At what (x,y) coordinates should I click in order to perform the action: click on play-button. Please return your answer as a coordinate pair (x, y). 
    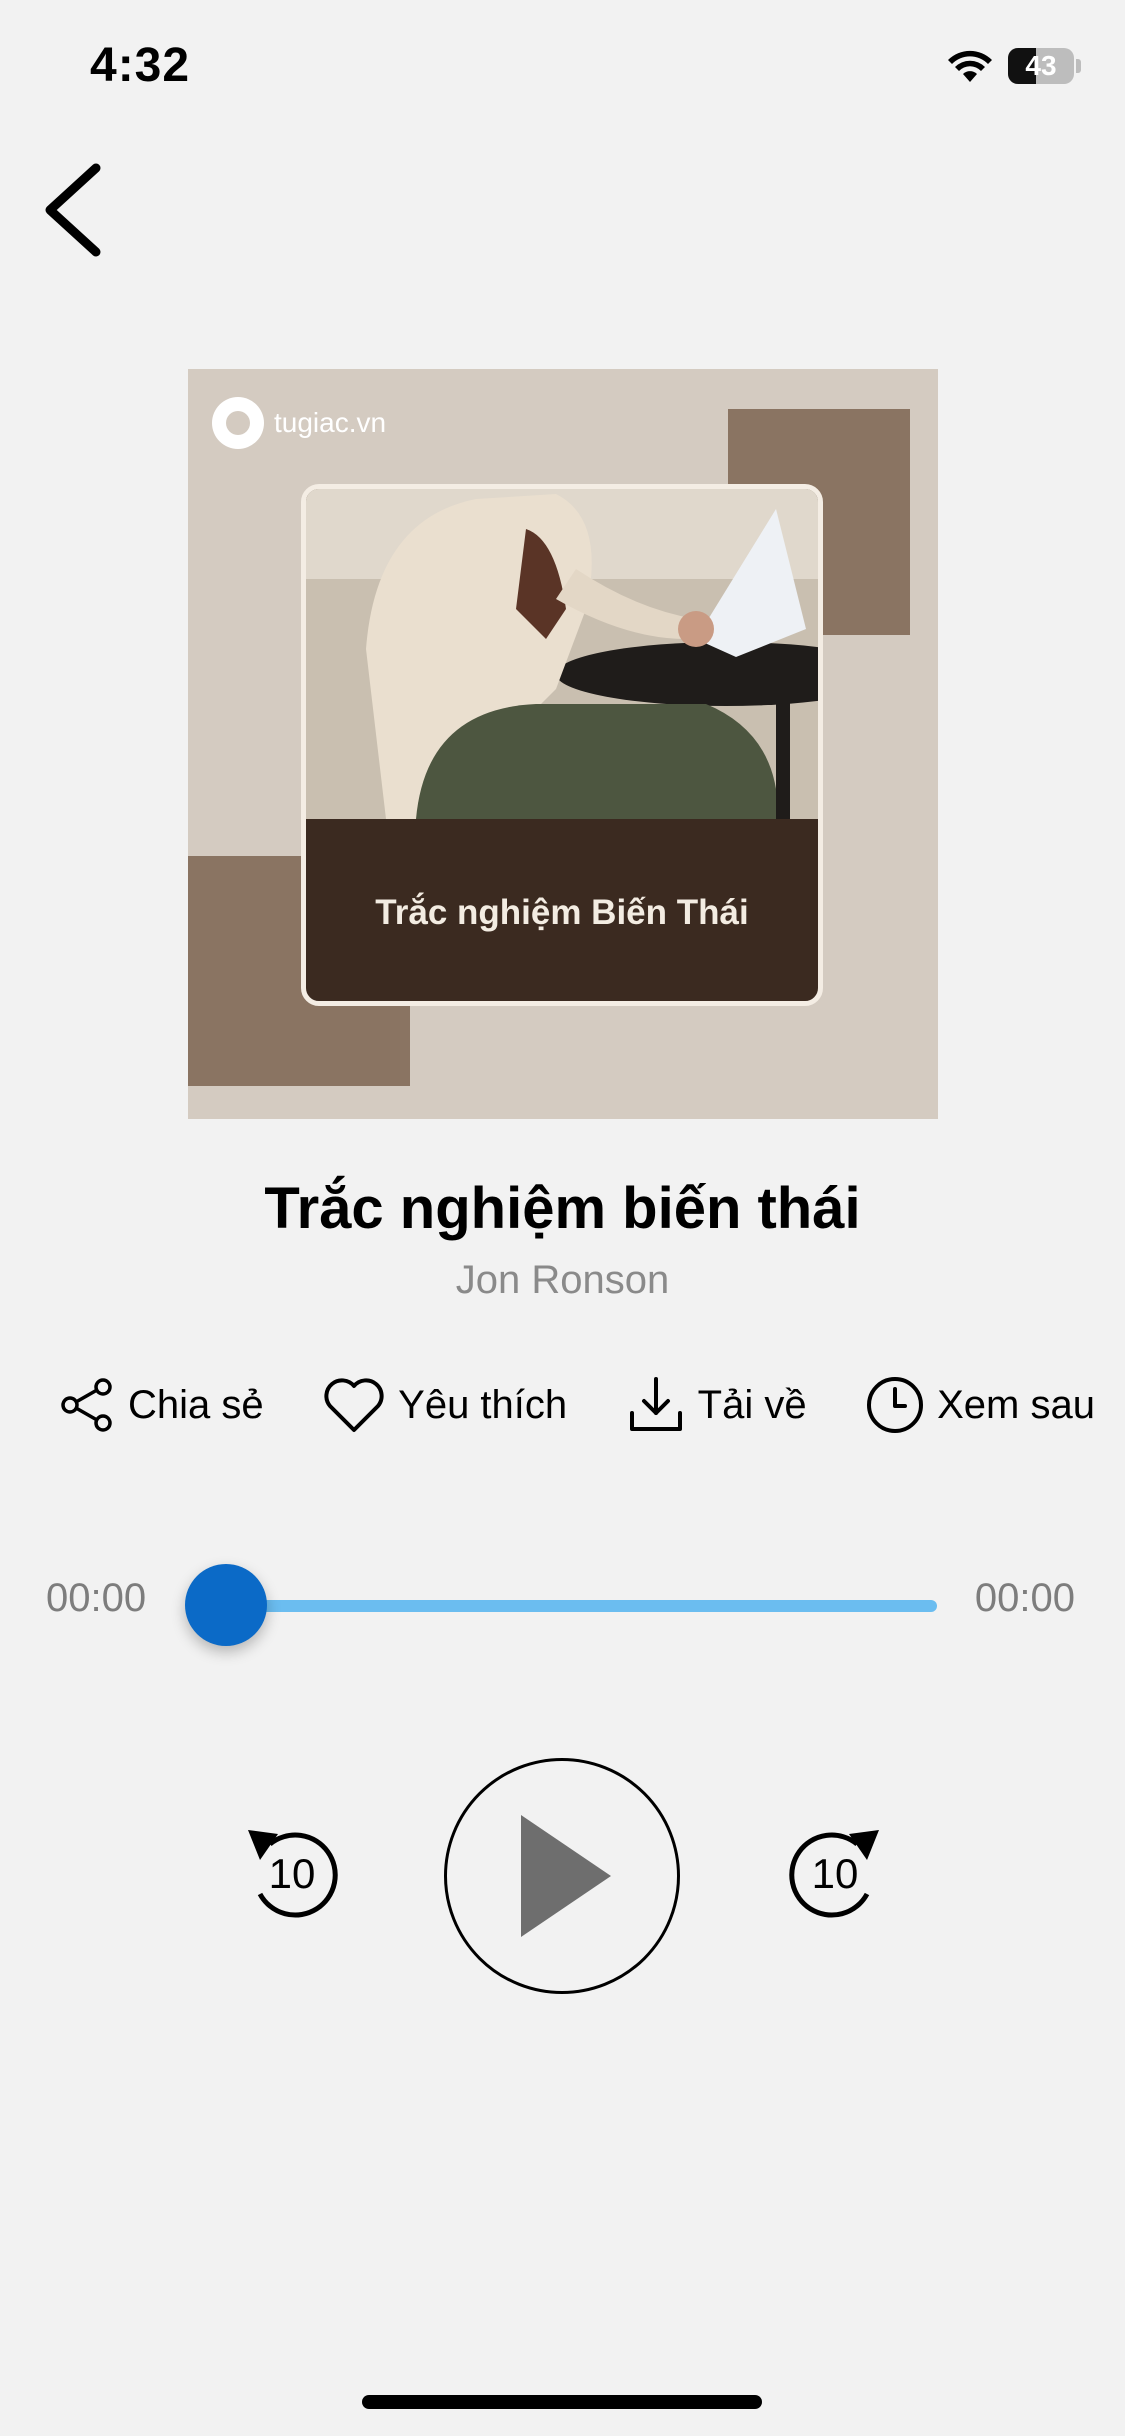
    Looking at the image, I should click on (562, 1876).